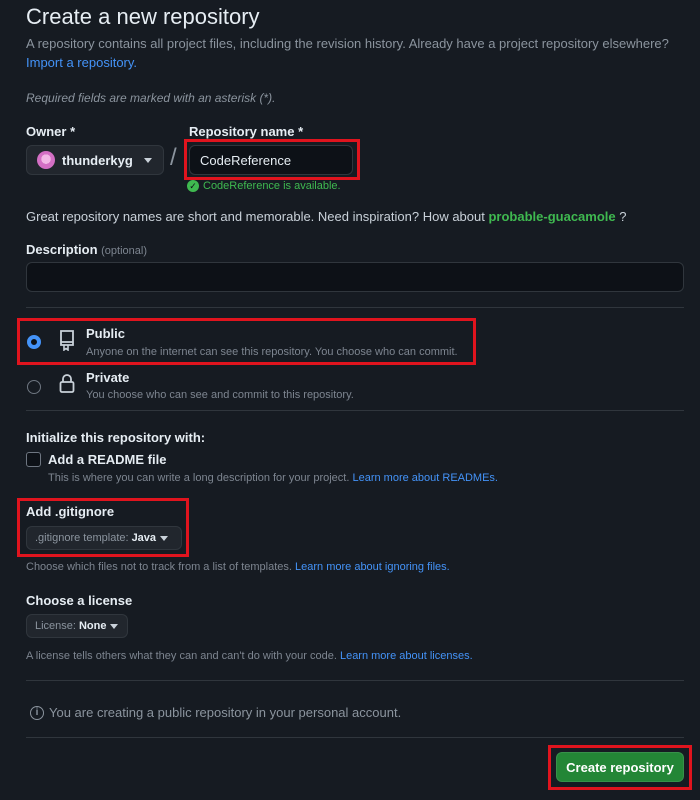  I want to click on highlight-repository-name, so click(272, 159).